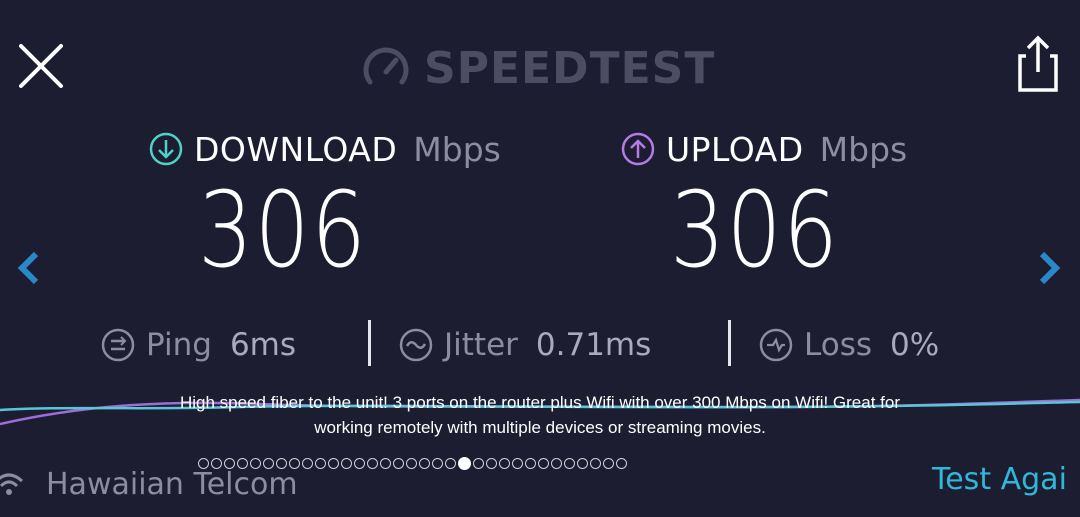  I want to click on download-header: DOWNLOAD Mbps, so click(324, 149).